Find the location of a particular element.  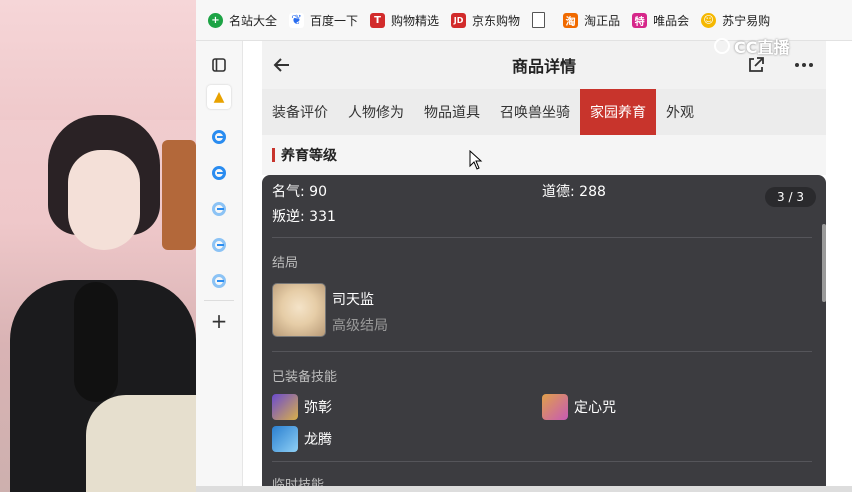

more-button is located at coordinates (804, 65).